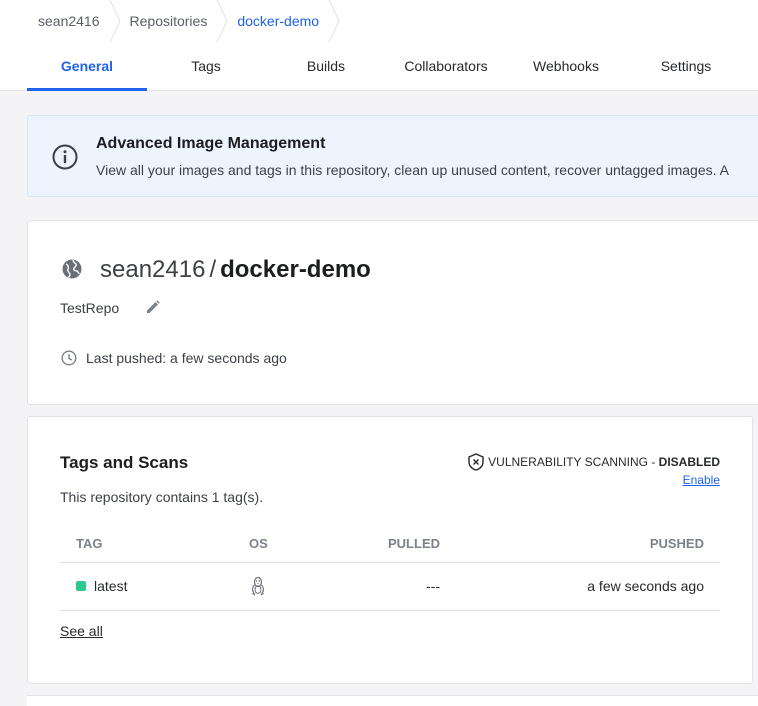 The height and width of the screenshot is (706, 758). What do you see at coordinates (61, 21) in the screenshot?
I see `breadcrumb-namespace: sean2416` at bounding box center [61, 21].